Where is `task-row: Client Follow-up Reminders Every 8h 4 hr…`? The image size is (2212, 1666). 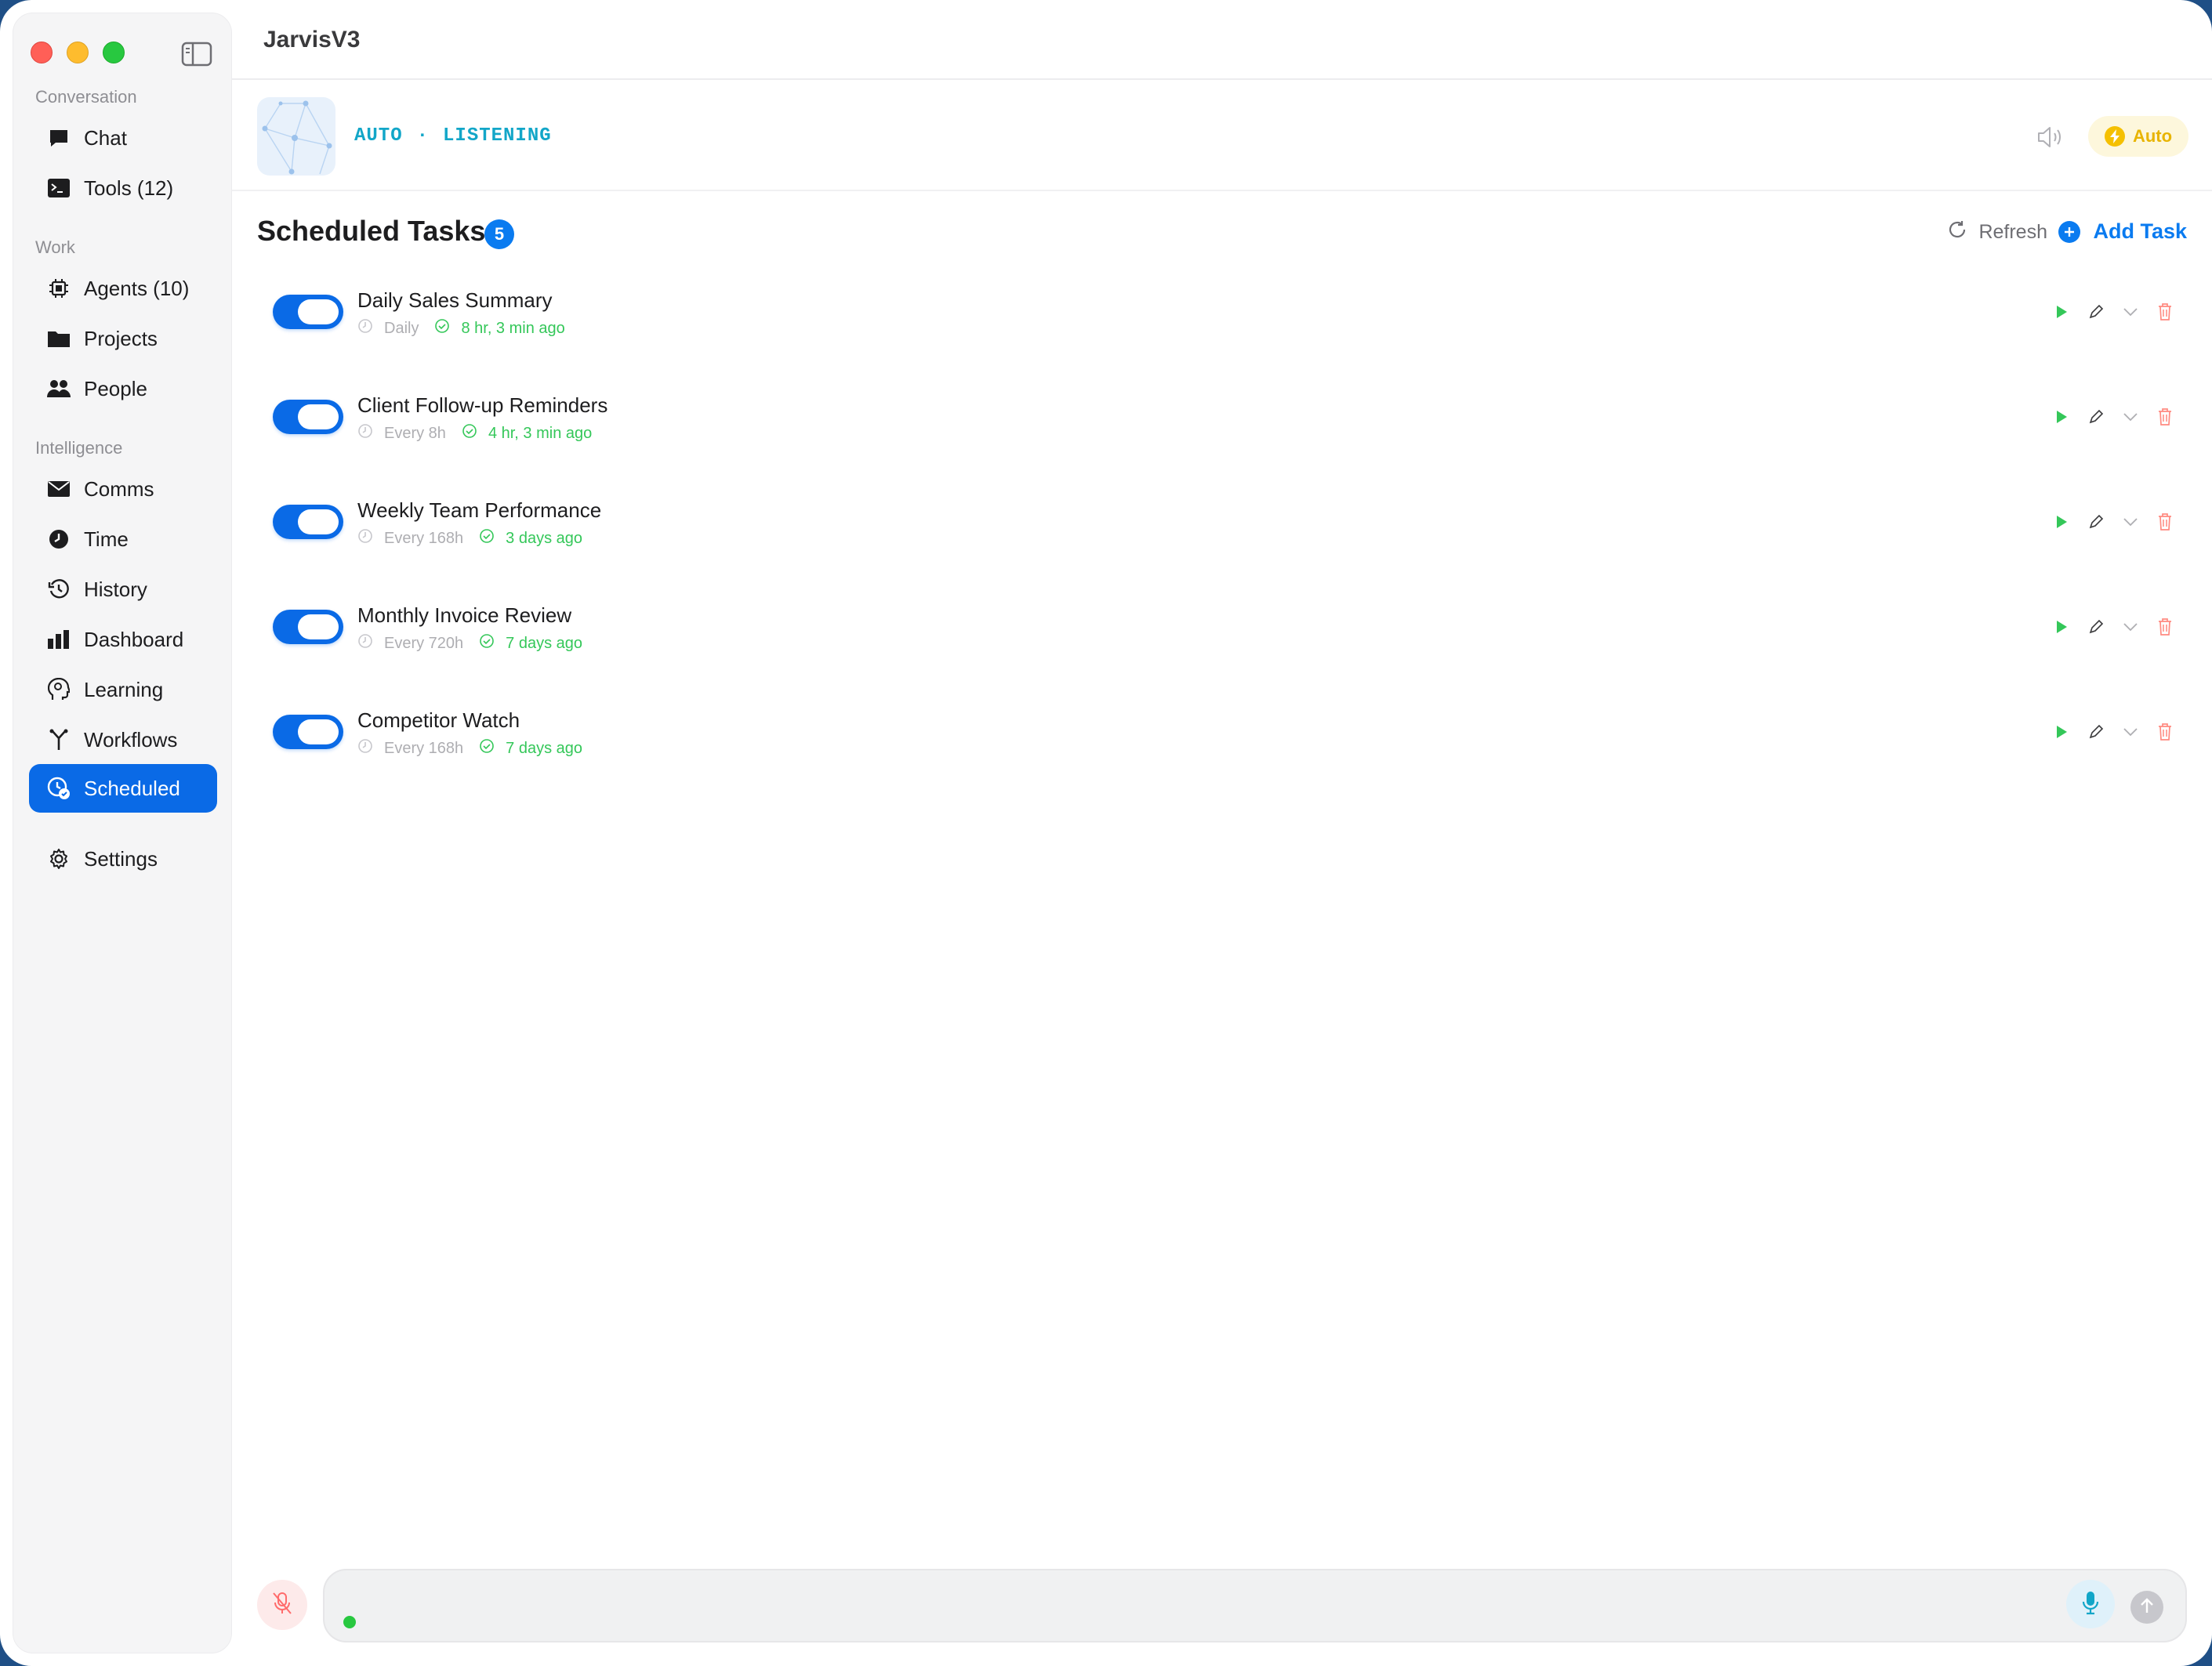
task-row: Client Follow-up Reminders Every 8h 4 hr… is located at coordinates (1222, 419).